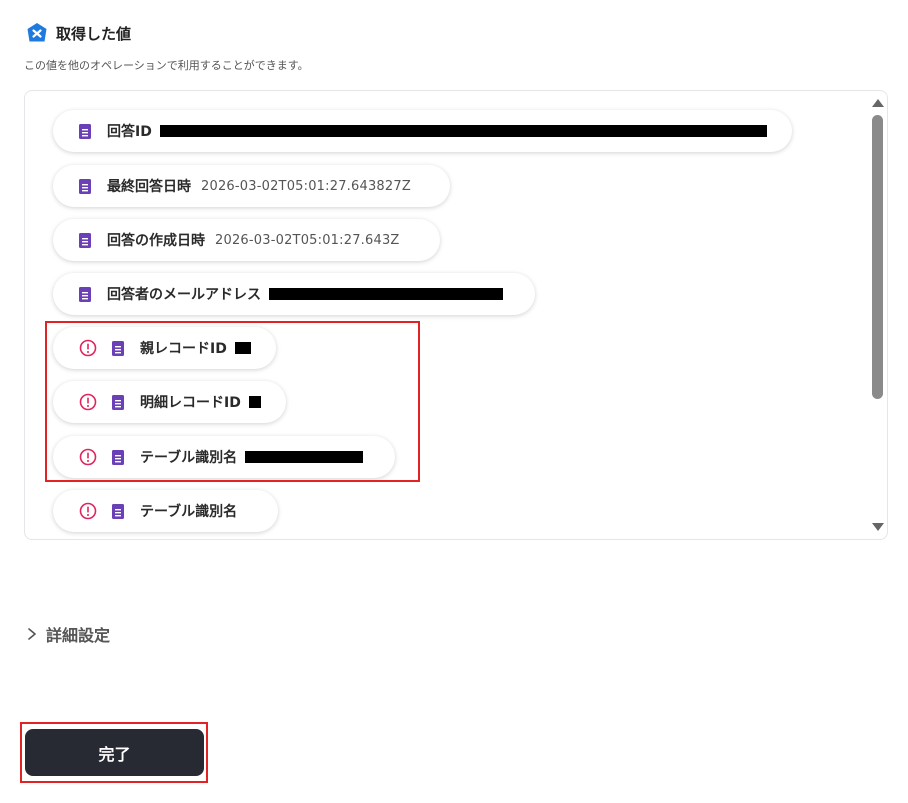 The height and width of the screenshot is (803, 908). What do you see at coordinates (878, 103) in the screenshot?
I see `scroll-up-arrow-icon` at bounding box center [878, 103].